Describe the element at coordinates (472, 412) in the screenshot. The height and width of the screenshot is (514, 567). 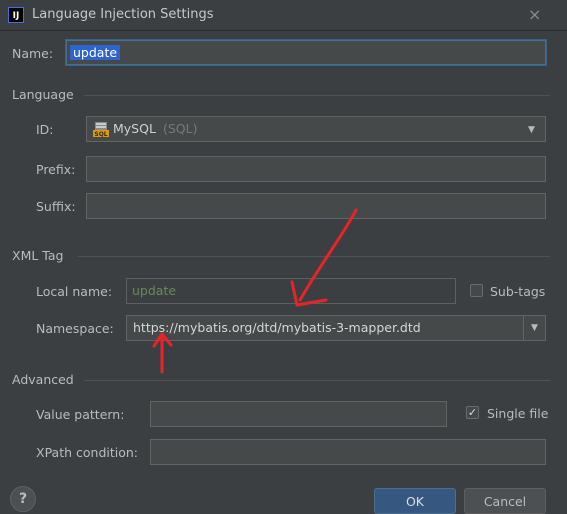
I see `single-file-checkbox: ✓` at that location.